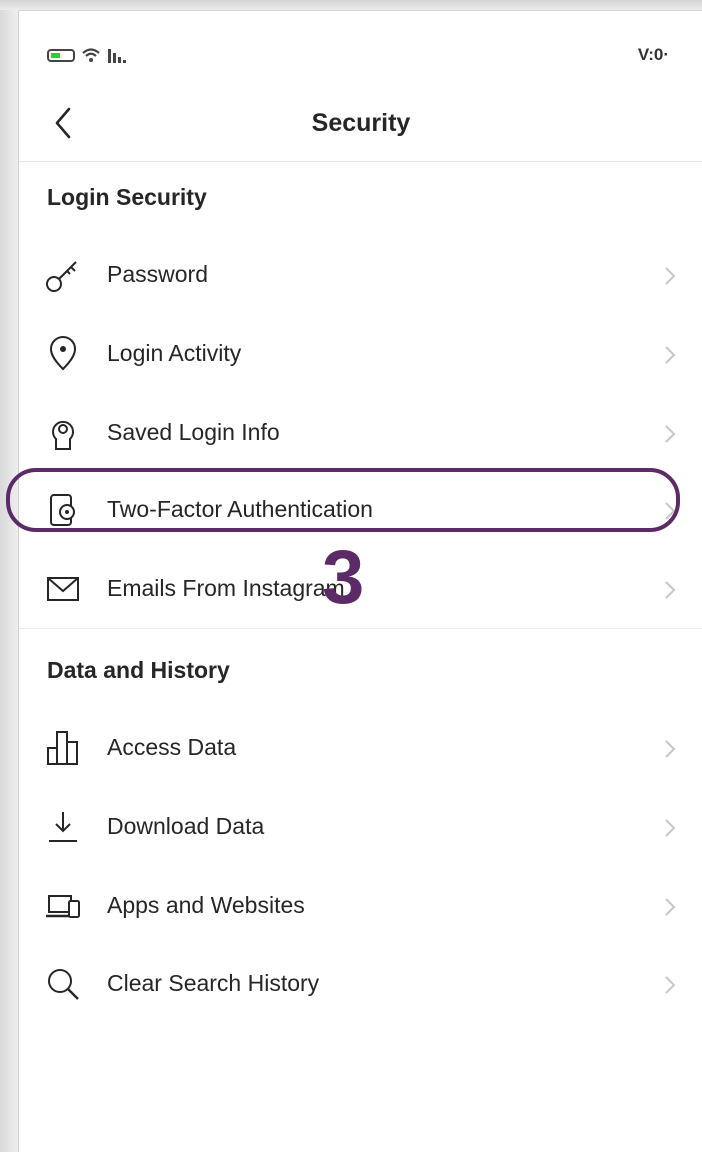 This screenshot has height=1152, width=702. Describe the element at coordinates (343, 577) in the screenshot. I see `step-number-badge: 3` at that location.